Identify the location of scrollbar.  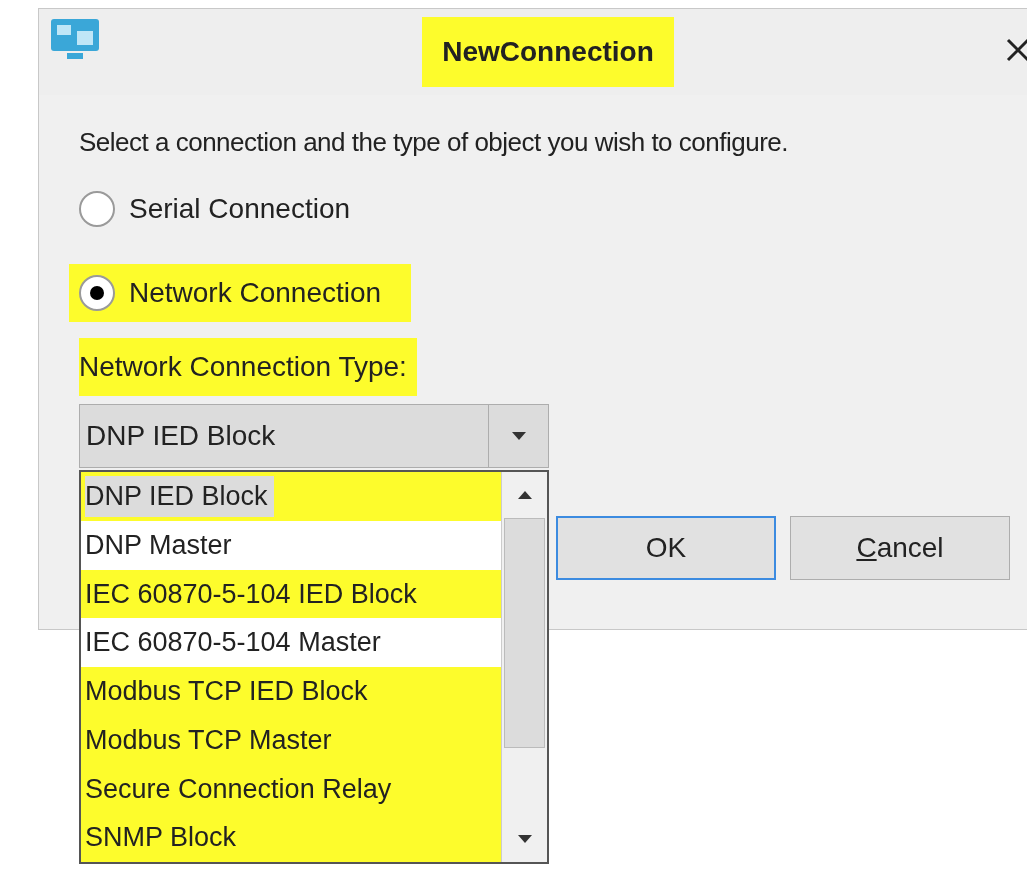
(524, 667).